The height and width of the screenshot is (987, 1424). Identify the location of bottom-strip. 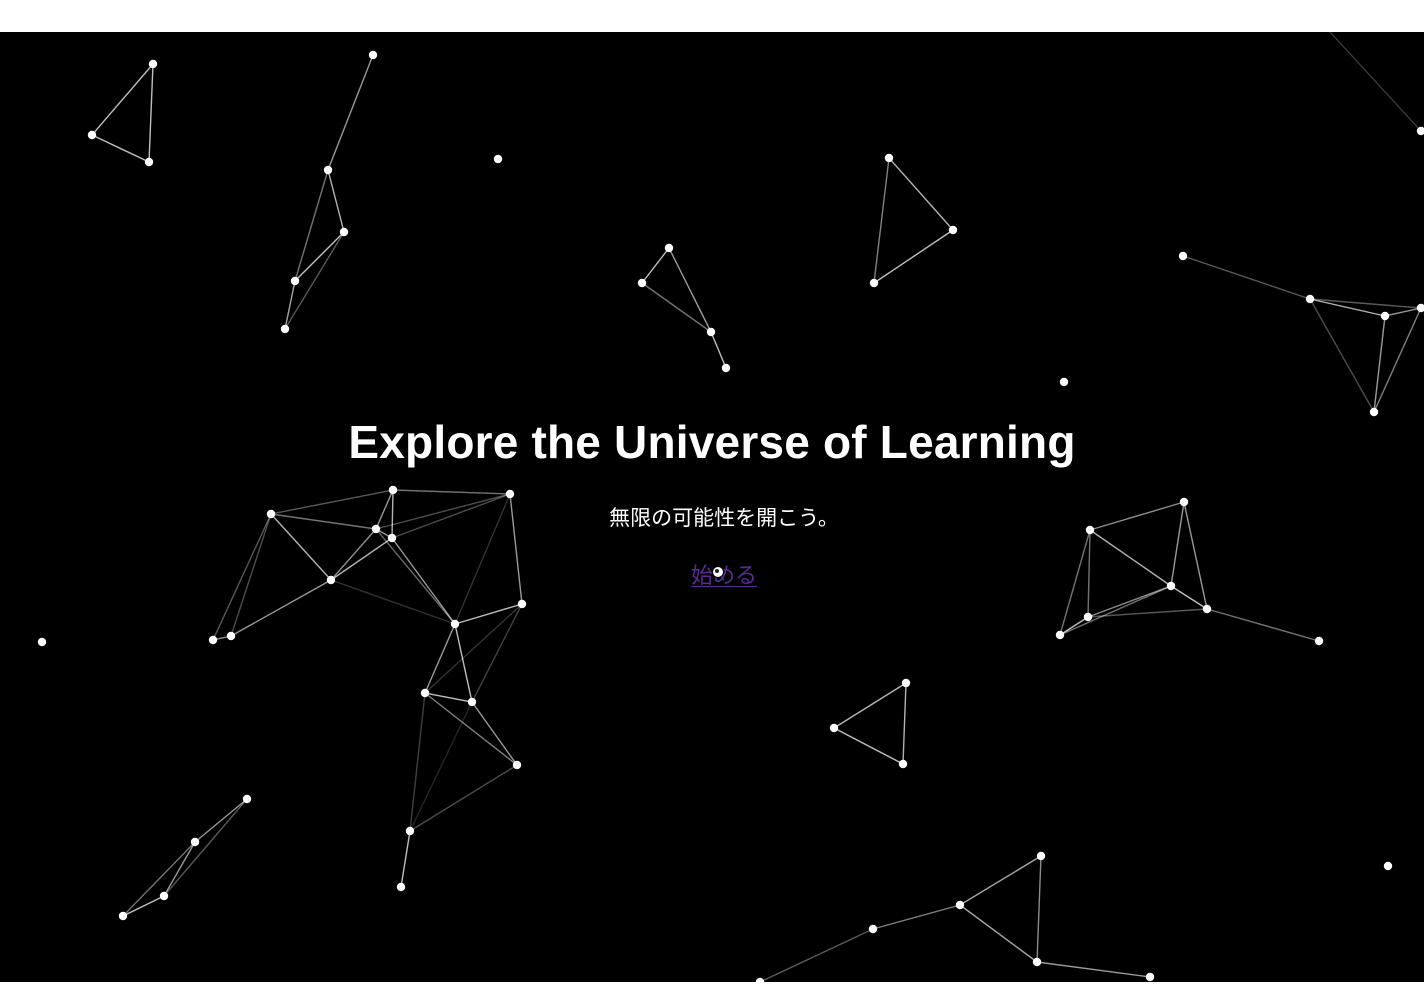
(712, 984).